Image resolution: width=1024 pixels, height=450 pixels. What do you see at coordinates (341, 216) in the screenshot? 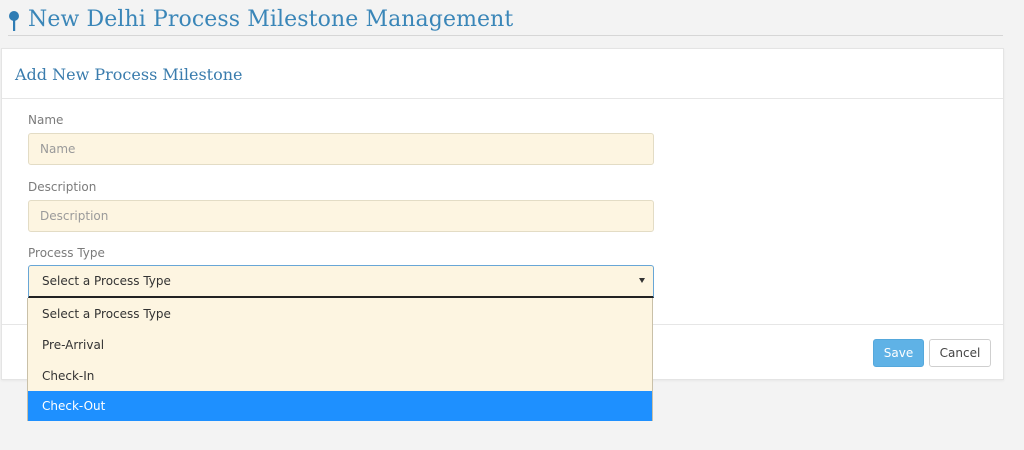
I see `description-input` at bounding box center [341, 216].